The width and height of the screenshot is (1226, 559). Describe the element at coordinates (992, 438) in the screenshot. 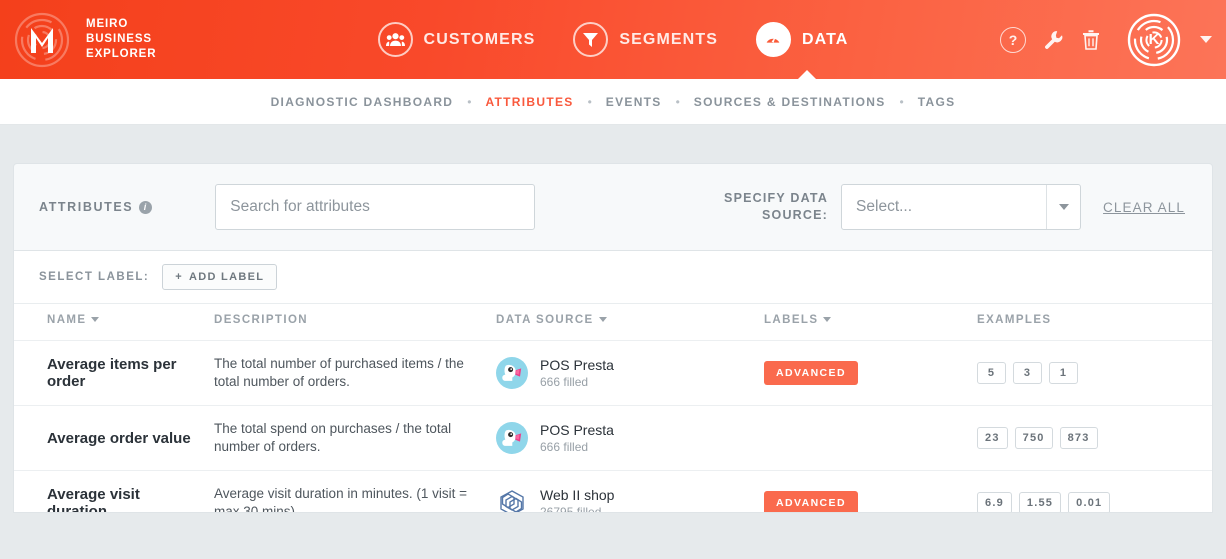

I see `example-chip: 23` at that location.